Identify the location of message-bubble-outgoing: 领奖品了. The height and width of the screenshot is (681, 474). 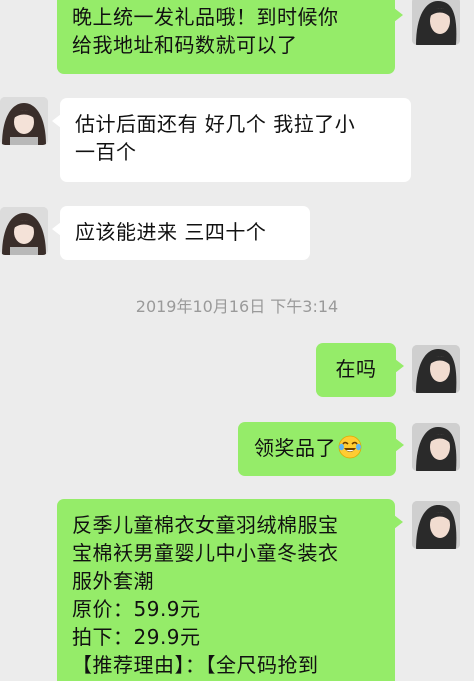
(321, 449).